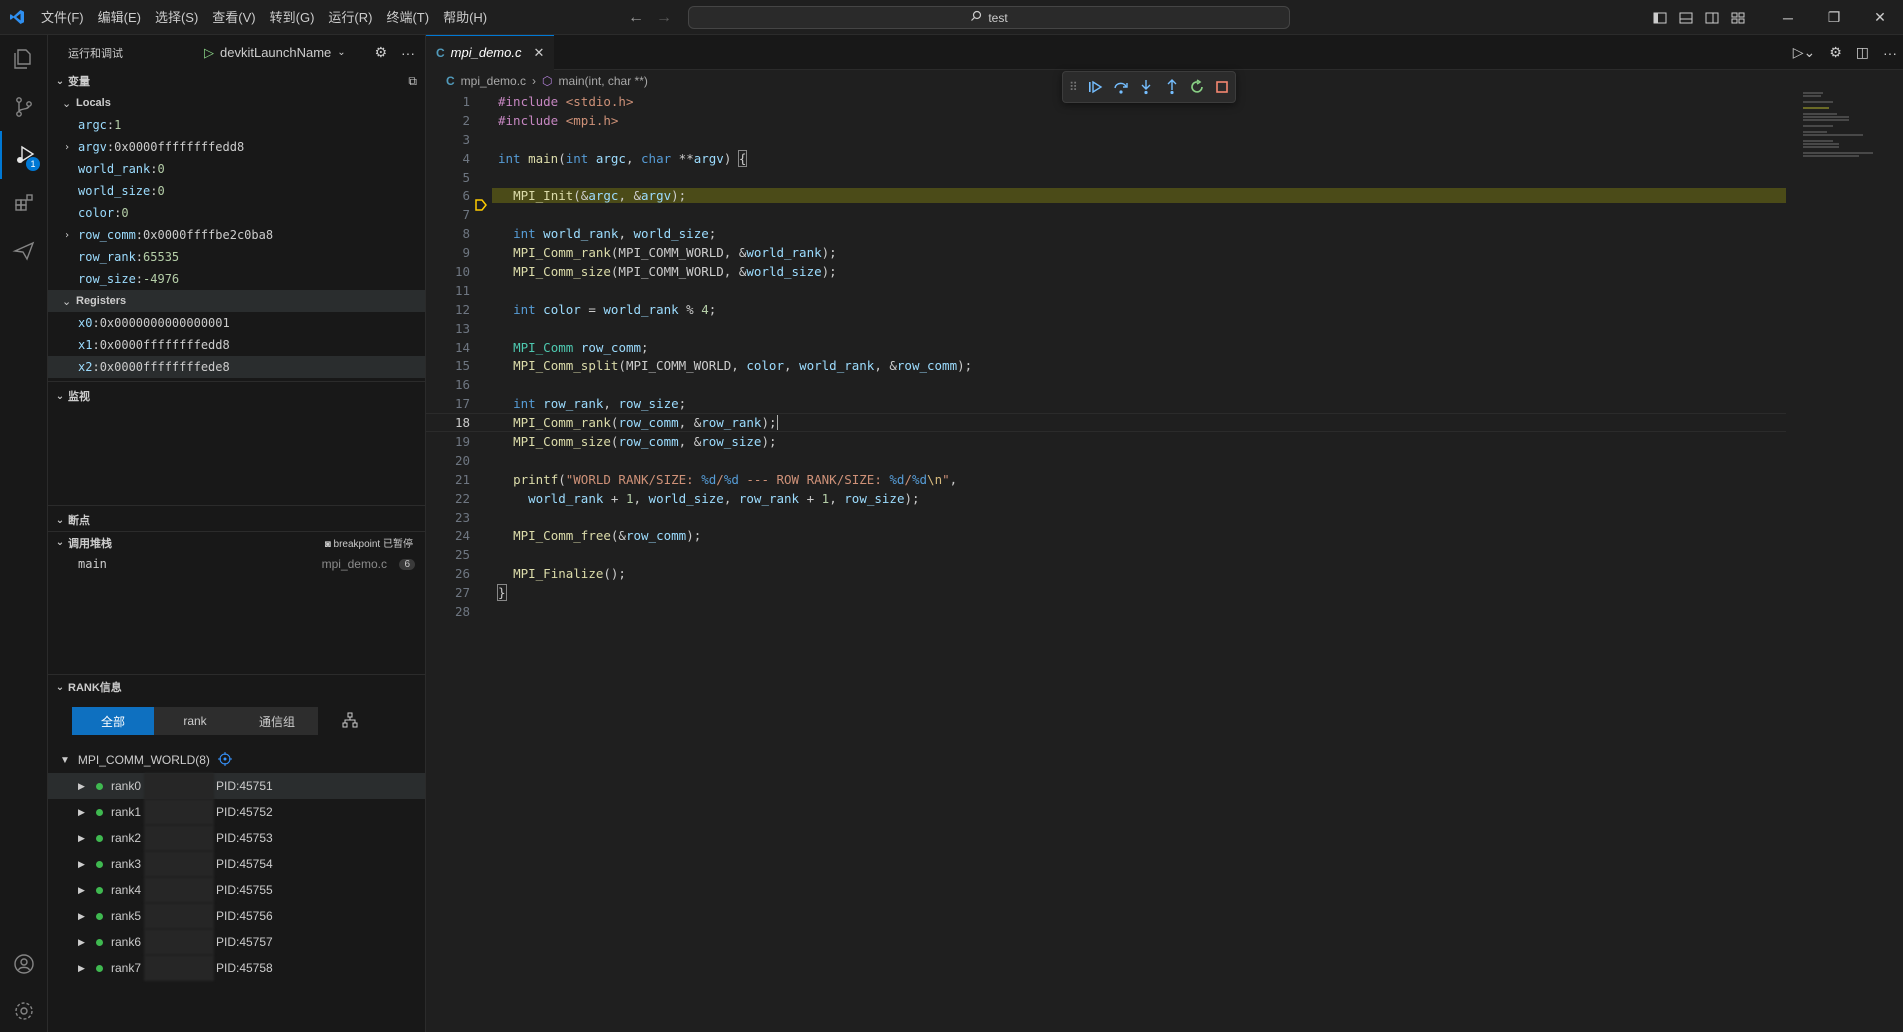  What do you see at coordinates (24, 251) in the screenshot?
I see `send-icon` at bounding box center [24, 251].